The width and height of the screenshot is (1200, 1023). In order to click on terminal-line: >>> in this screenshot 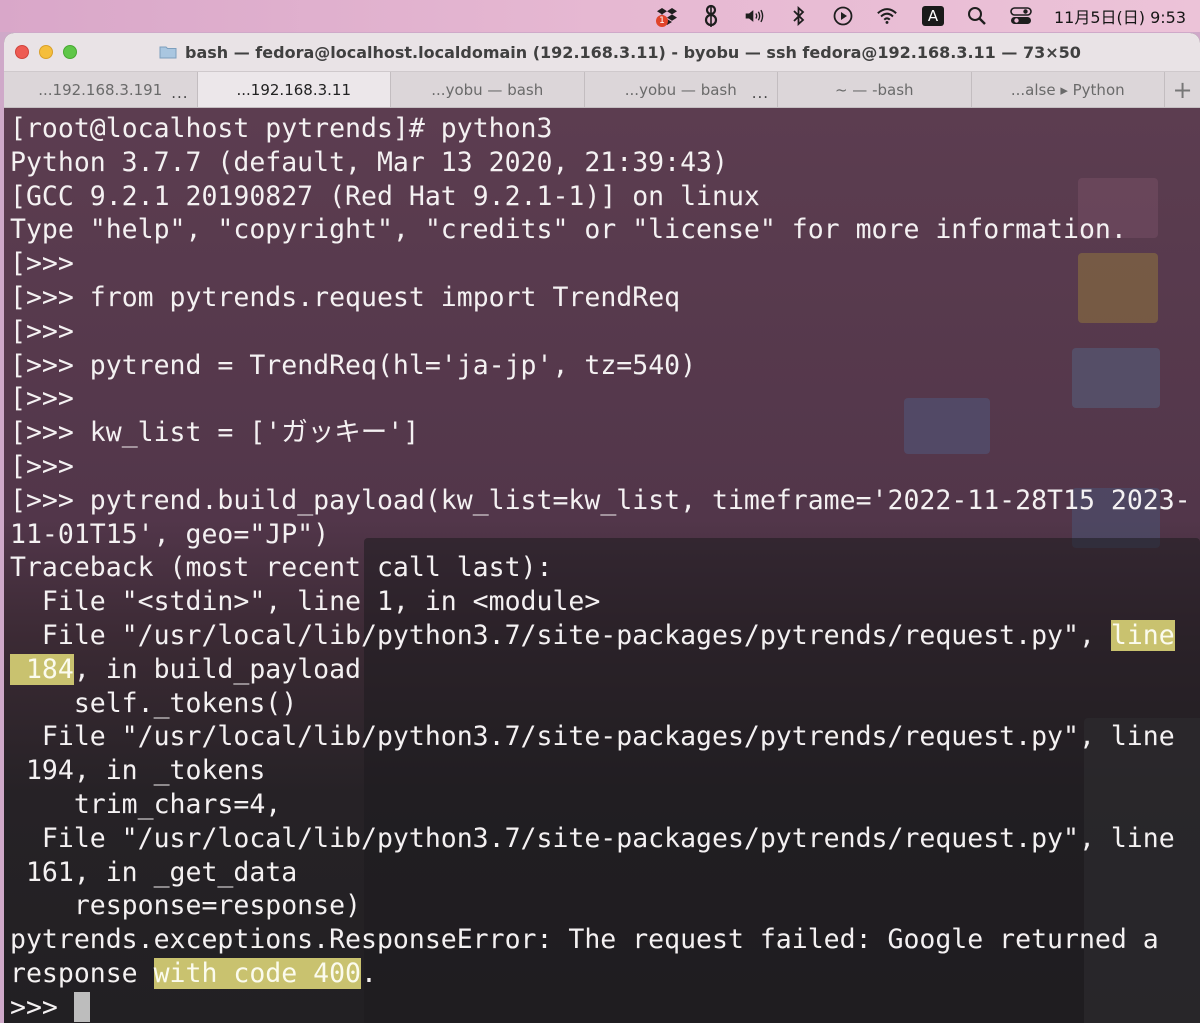, I will do `click(600, 1007)`.